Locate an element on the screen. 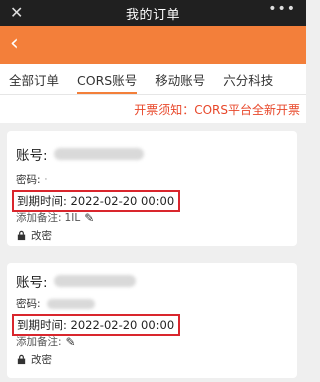  password-row: 密码: is located at coordinates (55, 303).